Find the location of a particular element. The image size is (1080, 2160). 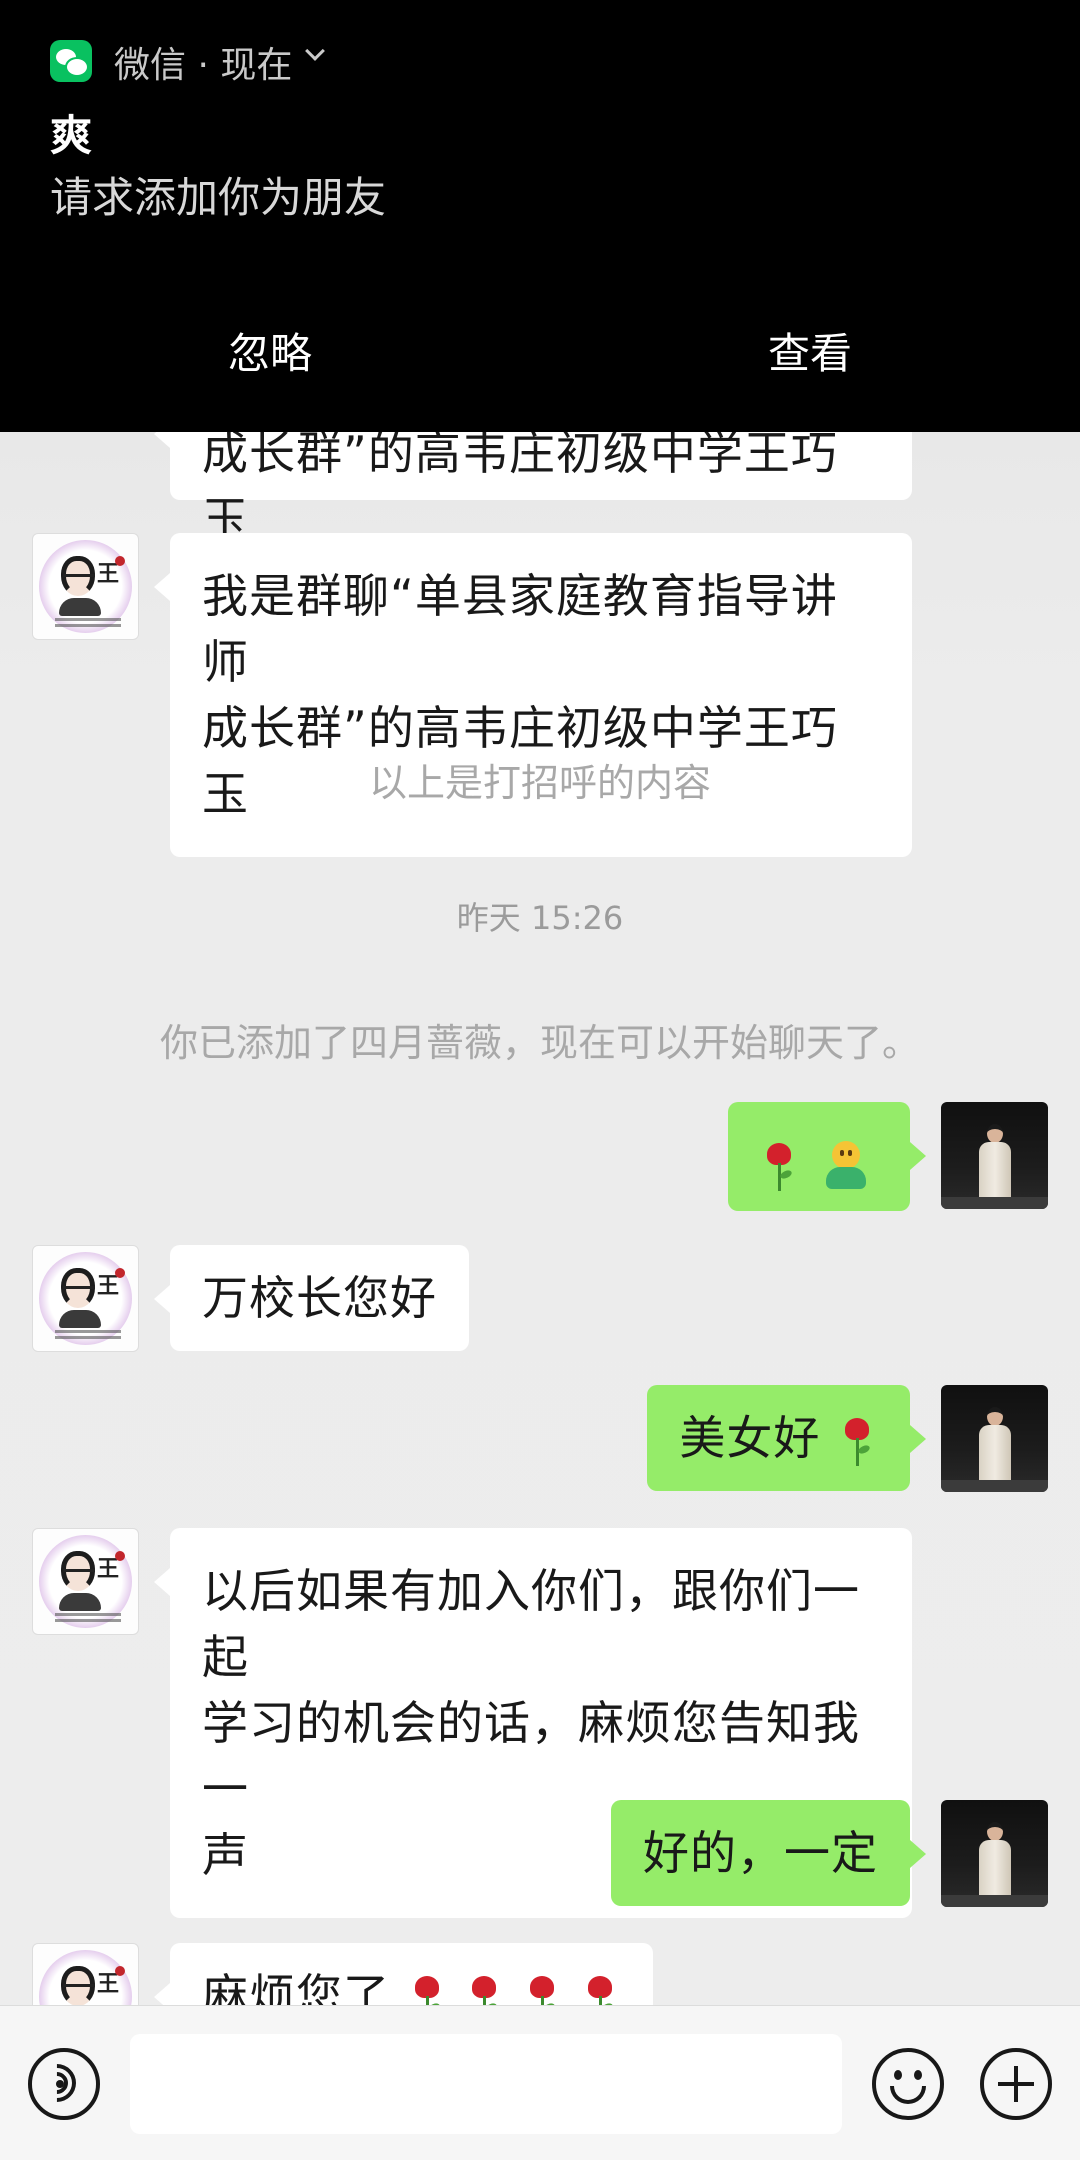

message-bubble-outgoing is located at coordinates (827, 1156).